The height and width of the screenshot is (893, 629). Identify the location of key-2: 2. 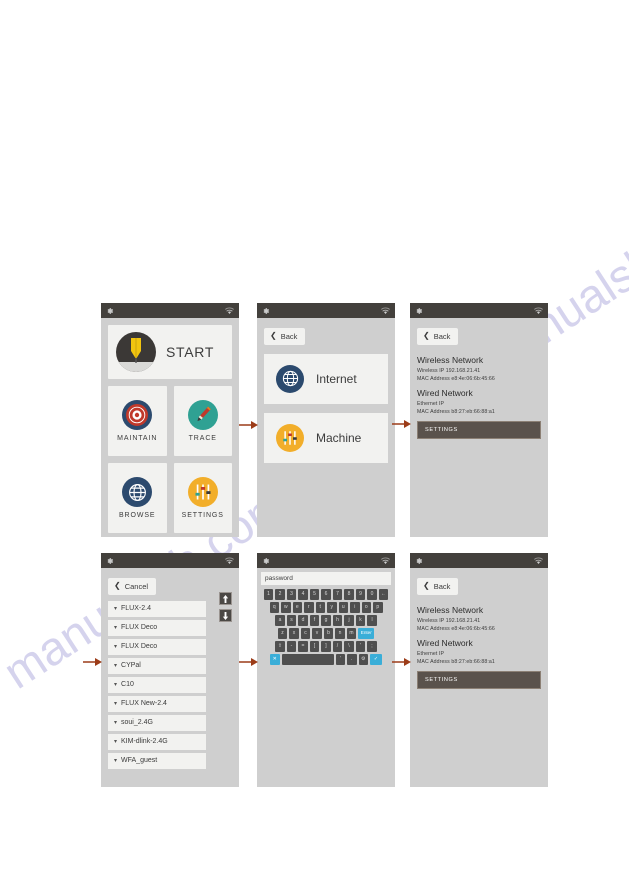
(280, 594).